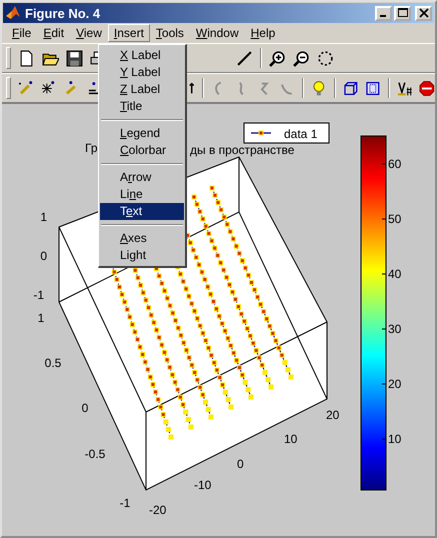  Describe the element at coordinates (242, 150) in the screenshot. I see `plot-title: ды в пространстве` at that location.